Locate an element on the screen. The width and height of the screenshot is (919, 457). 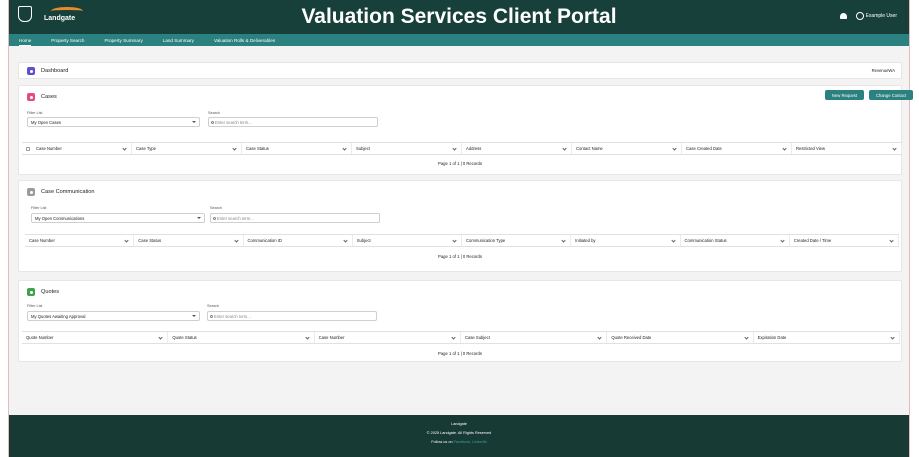
dashboard-icon is located at coordinates (31, 71).